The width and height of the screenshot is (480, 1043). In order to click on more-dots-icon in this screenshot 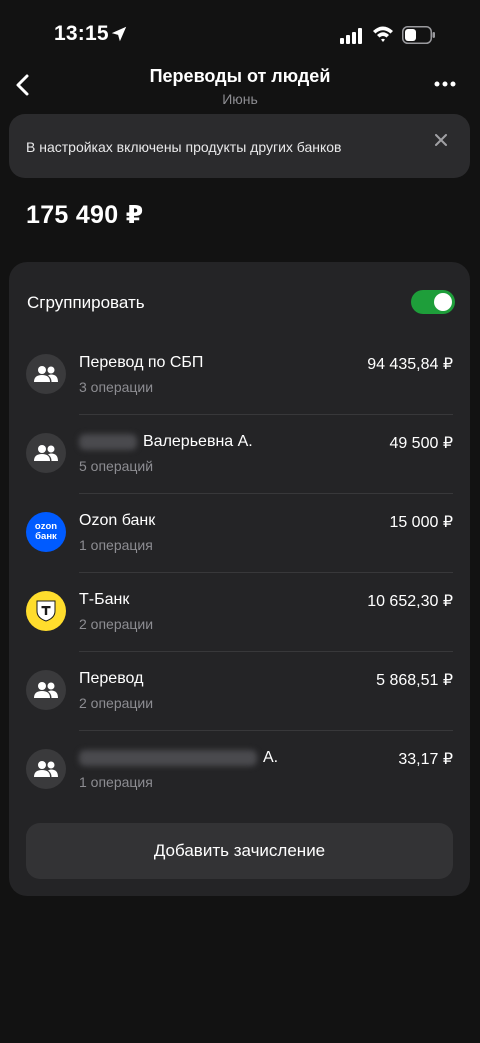, I will do `click(445, 84)`.